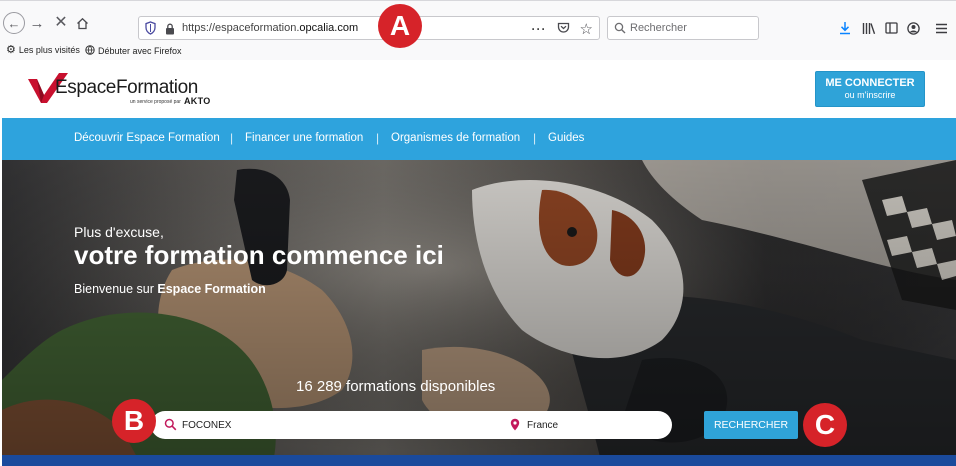  Describe the element at coordinates (170, 31) in the screenshot. I see `lock-icon` at that location.